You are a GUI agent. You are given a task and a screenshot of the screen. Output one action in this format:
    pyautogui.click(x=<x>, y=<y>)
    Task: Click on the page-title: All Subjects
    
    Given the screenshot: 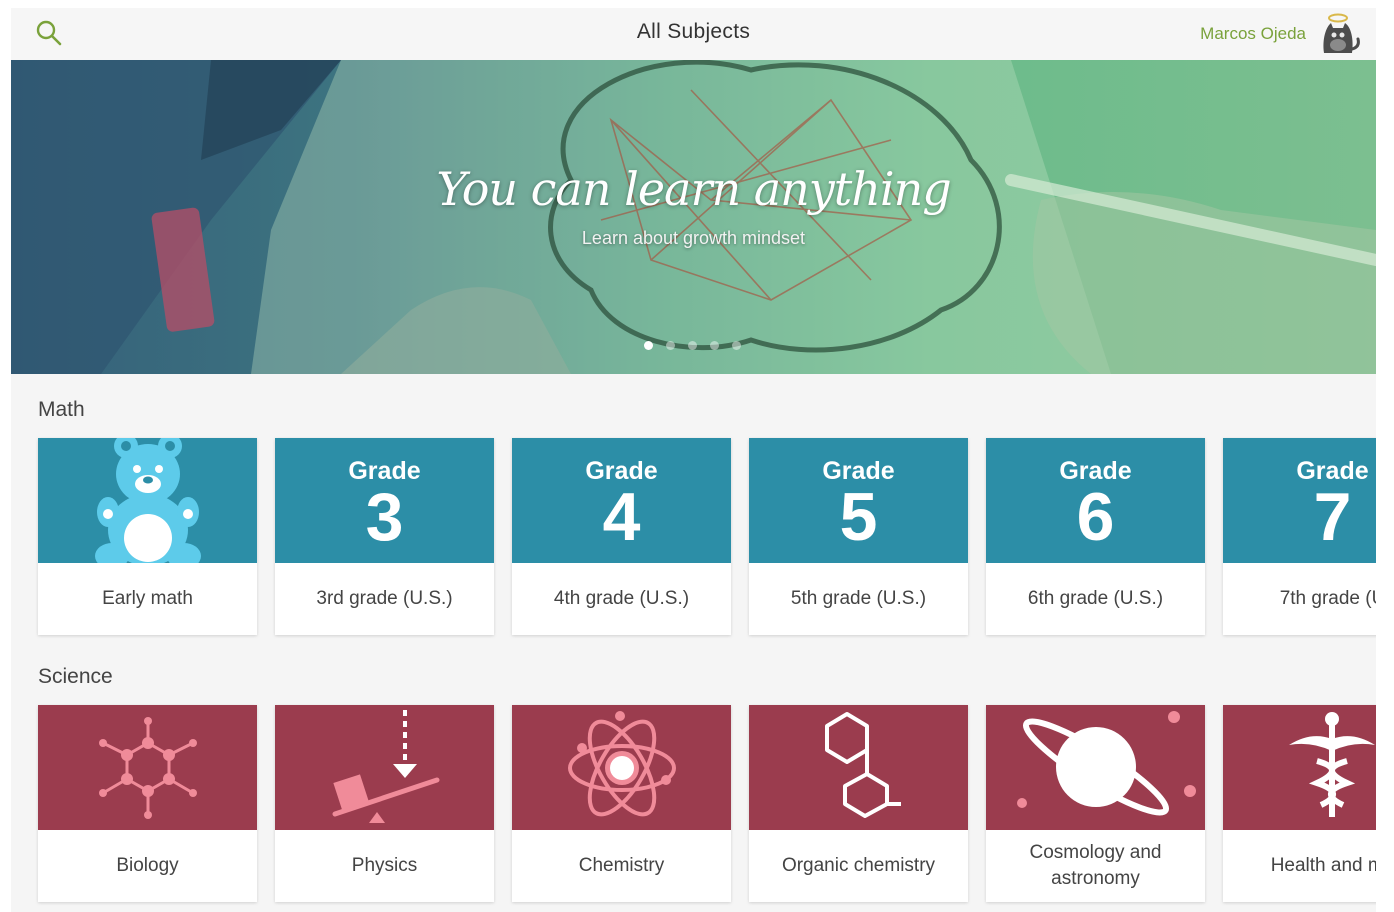 What is the action you would take?
    pyautogui.click(x=693, y=31)
    